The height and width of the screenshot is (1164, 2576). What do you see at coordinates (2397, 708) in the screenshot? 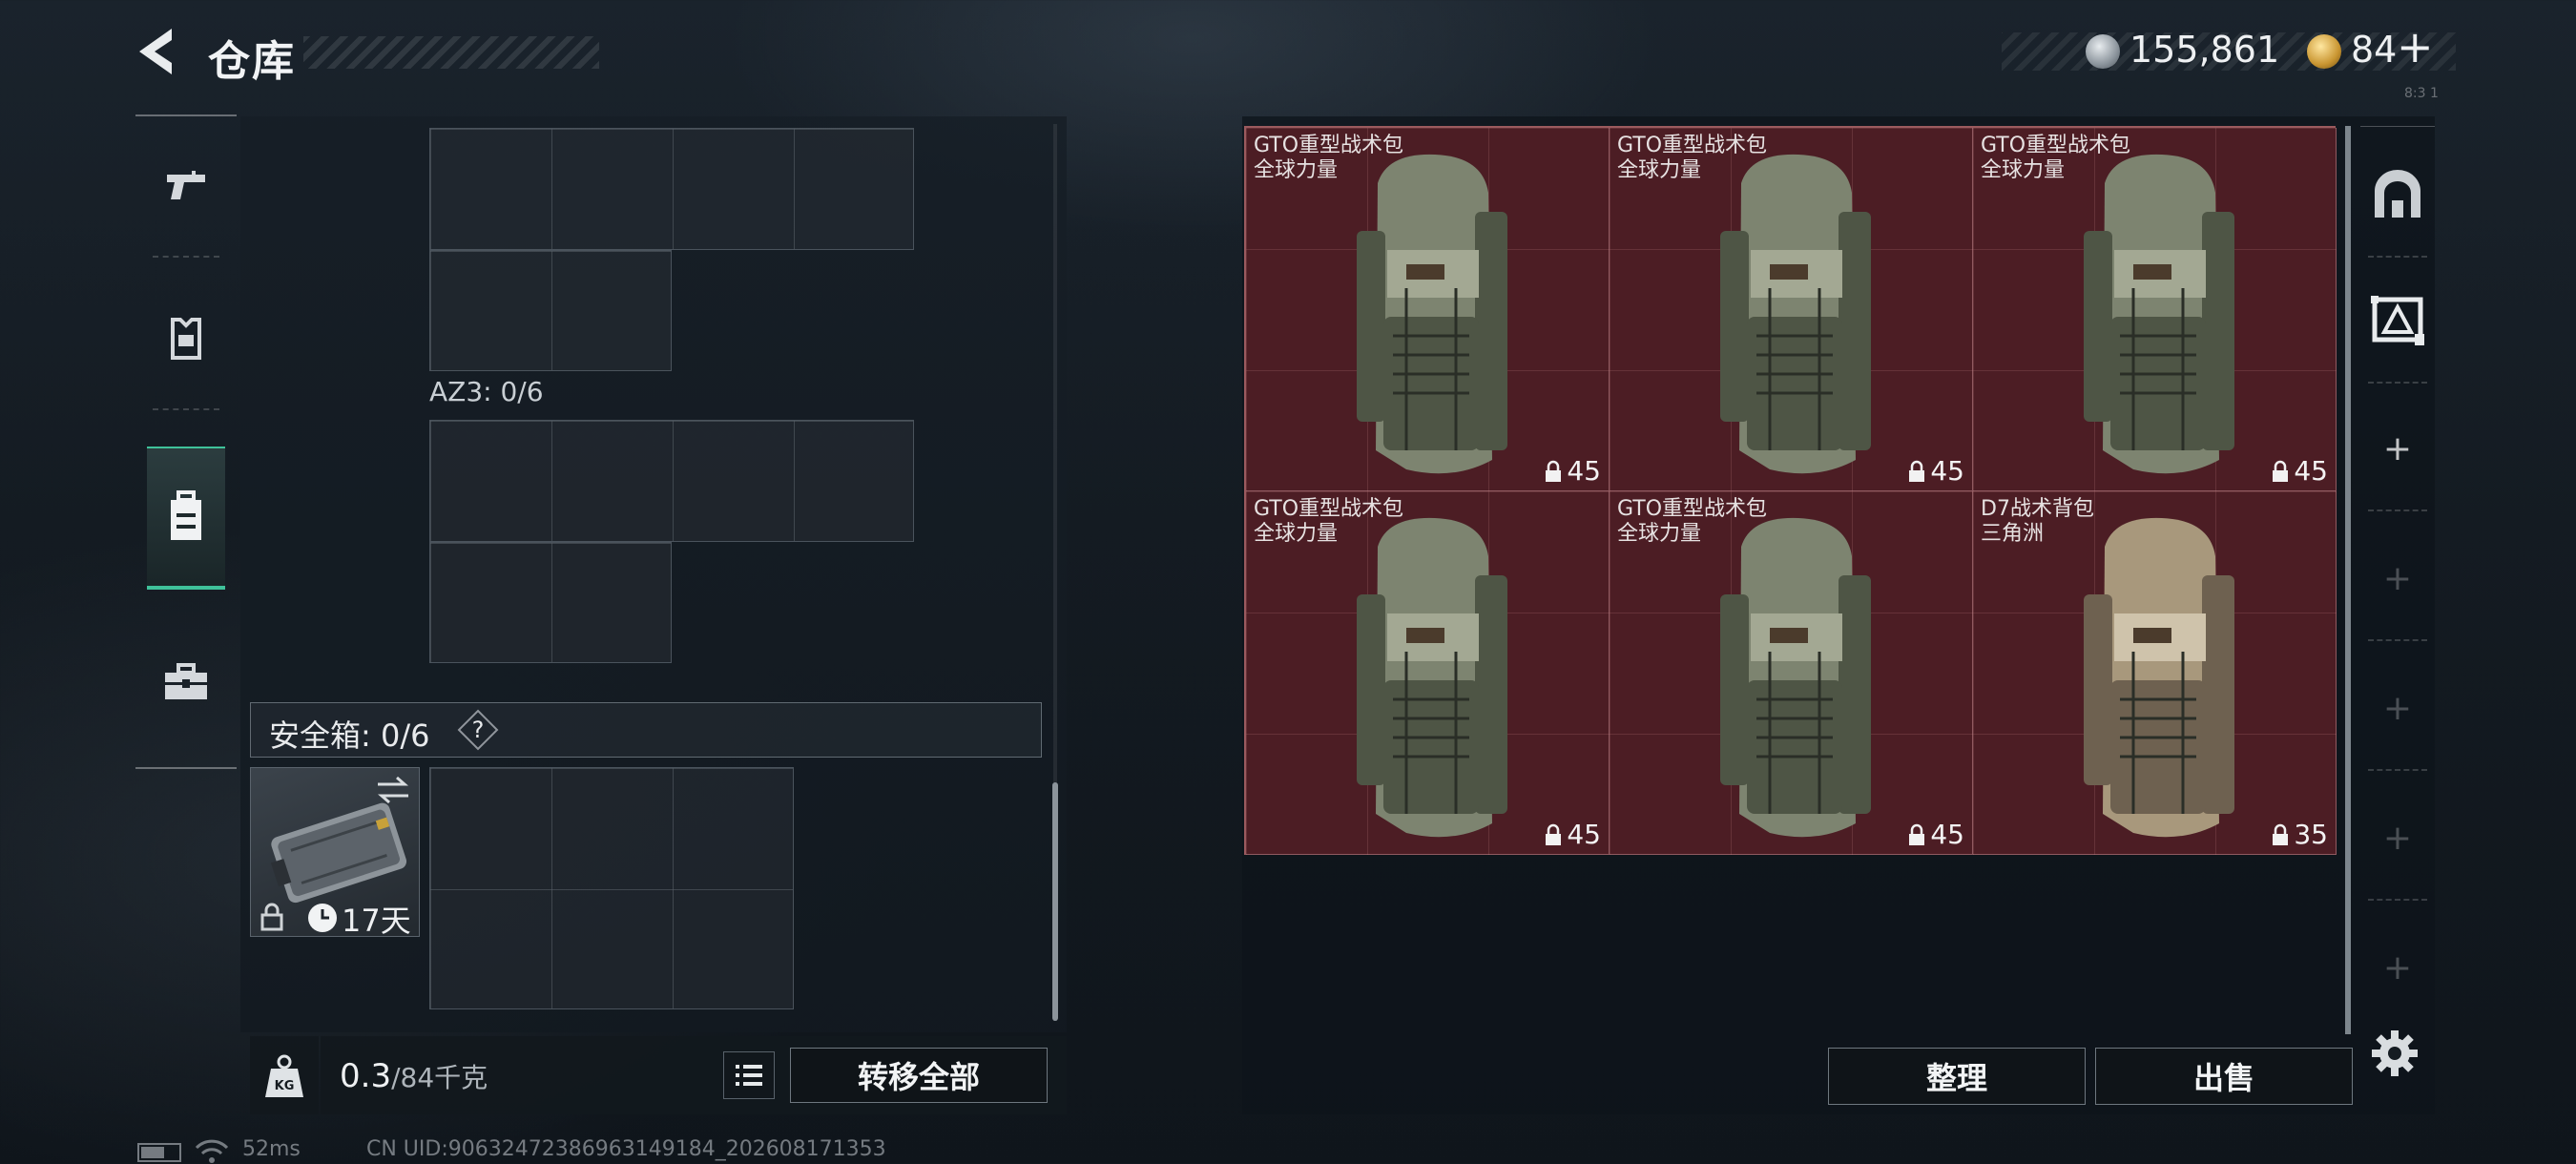
I see `stash-tab-add-3: +` at bounding box center [2397, 708].